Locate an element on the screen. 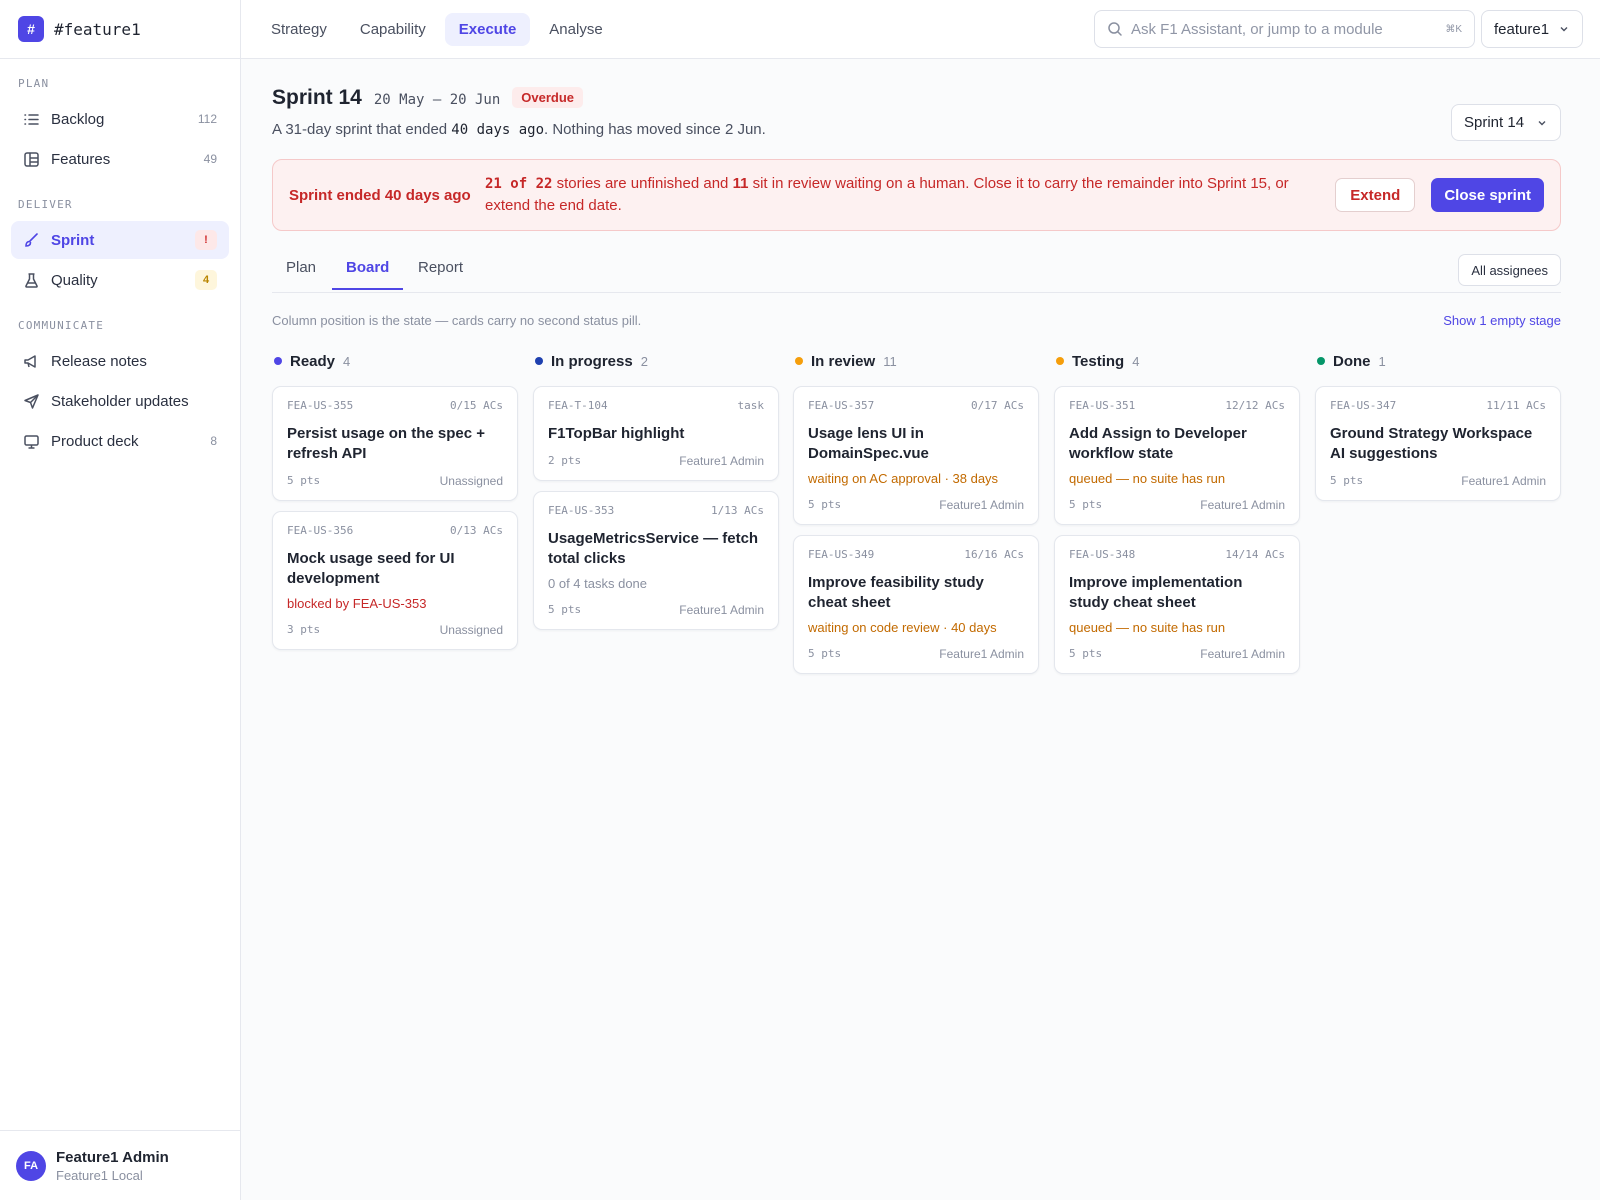 This screenshot has height=1200, width=1600. brand-badge: # is located at coordinates (31, 29).